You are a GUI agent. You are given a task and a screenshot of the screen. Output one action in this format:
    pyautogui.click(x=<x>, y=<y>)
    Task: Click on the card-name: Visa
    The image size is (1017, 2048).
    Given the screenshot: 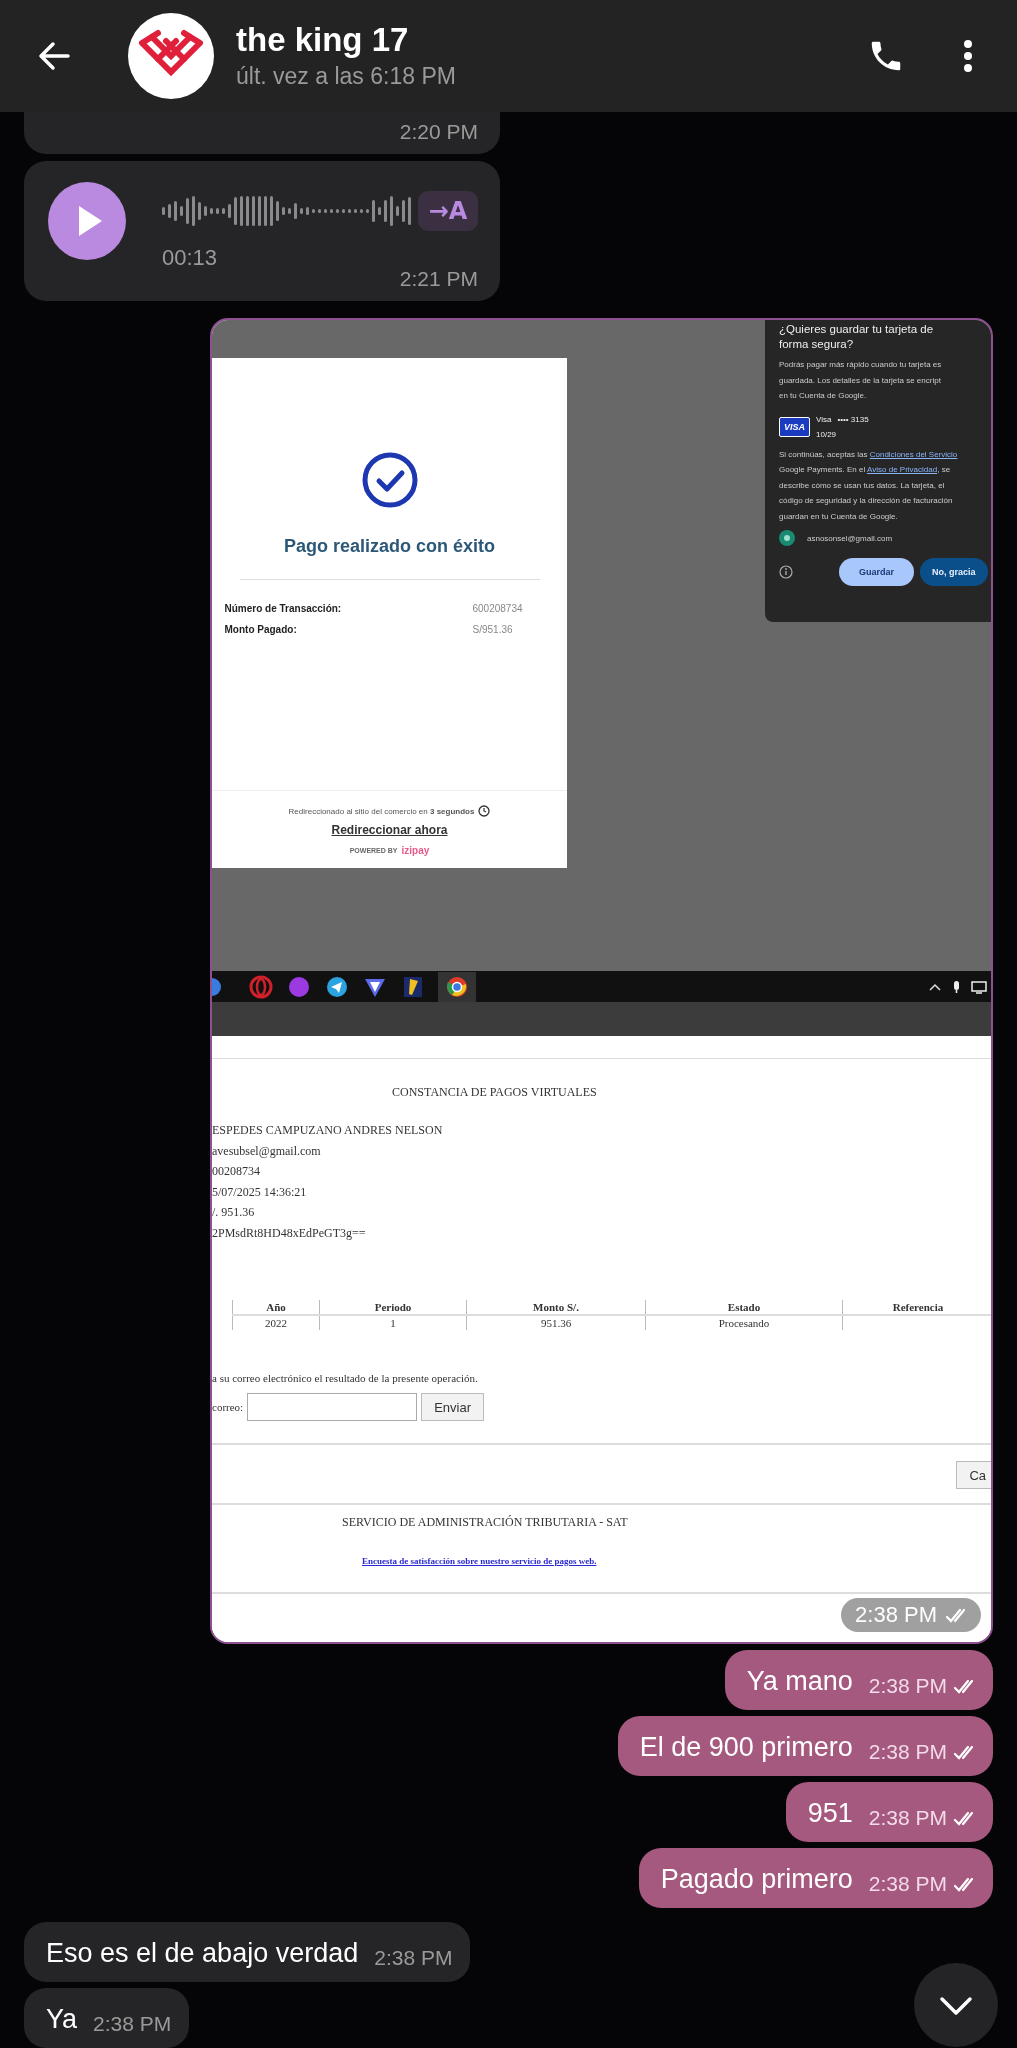 What is the action you would take?
    pyautogui.click(x=824, y=419)
    